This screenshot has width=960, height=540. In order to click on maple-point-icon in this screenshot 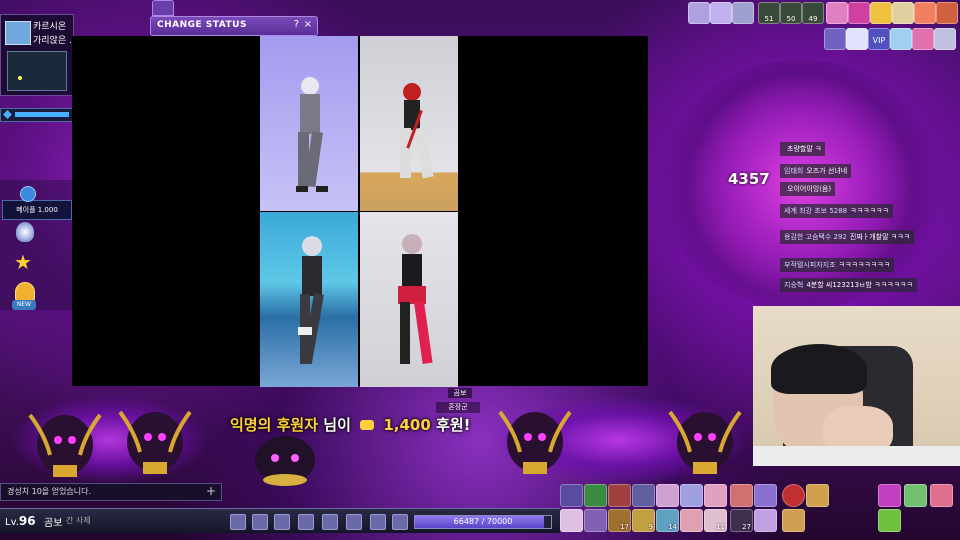, I will do `click(28, 194)`.